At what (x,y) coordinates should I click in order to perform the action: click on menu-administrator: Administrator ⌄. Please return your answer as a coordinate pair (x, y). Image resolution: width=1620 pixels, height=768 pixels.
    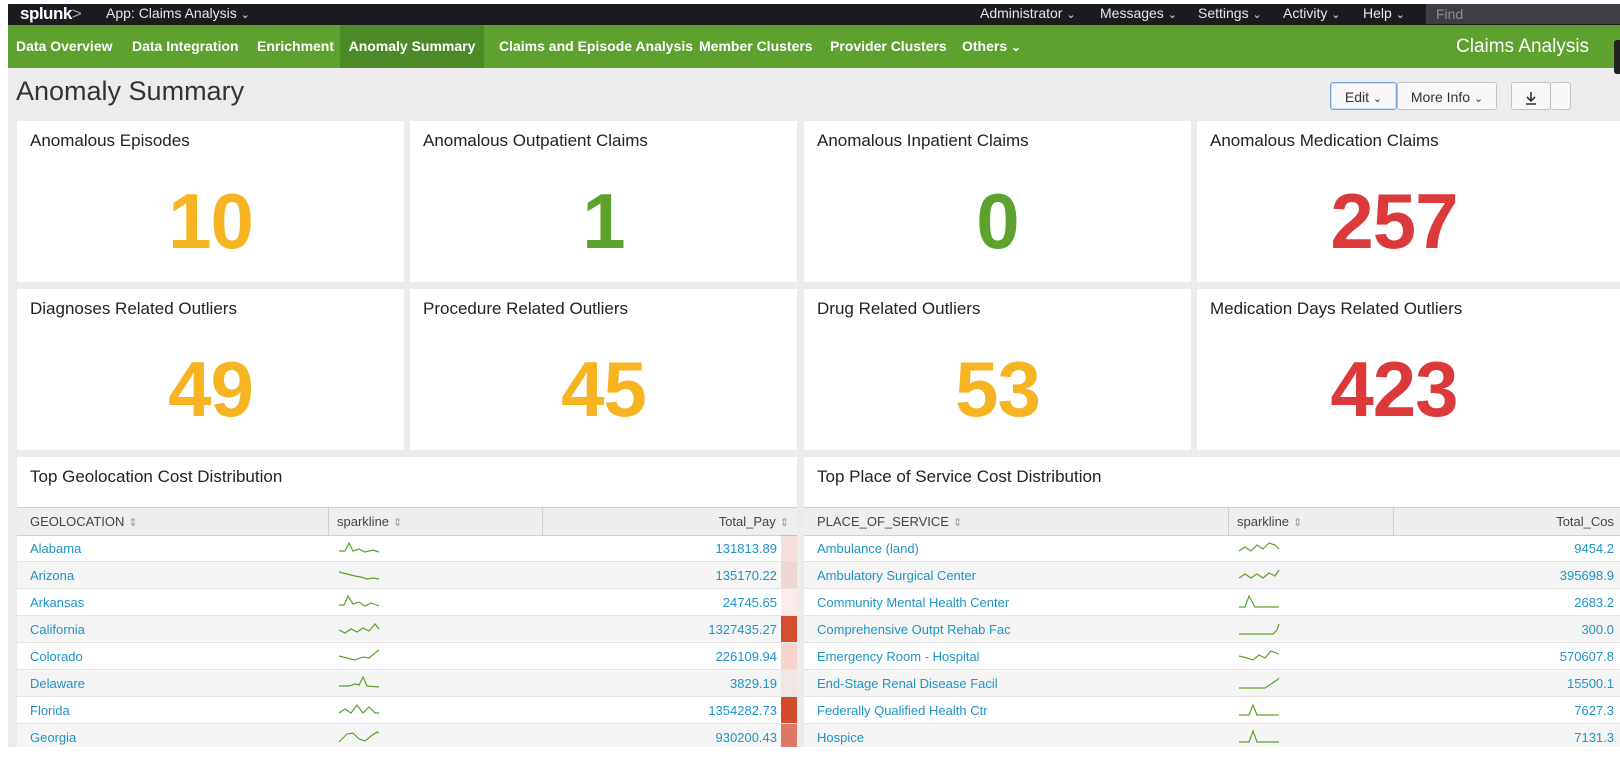
    Looking at the image, I should click on (1028, 13).